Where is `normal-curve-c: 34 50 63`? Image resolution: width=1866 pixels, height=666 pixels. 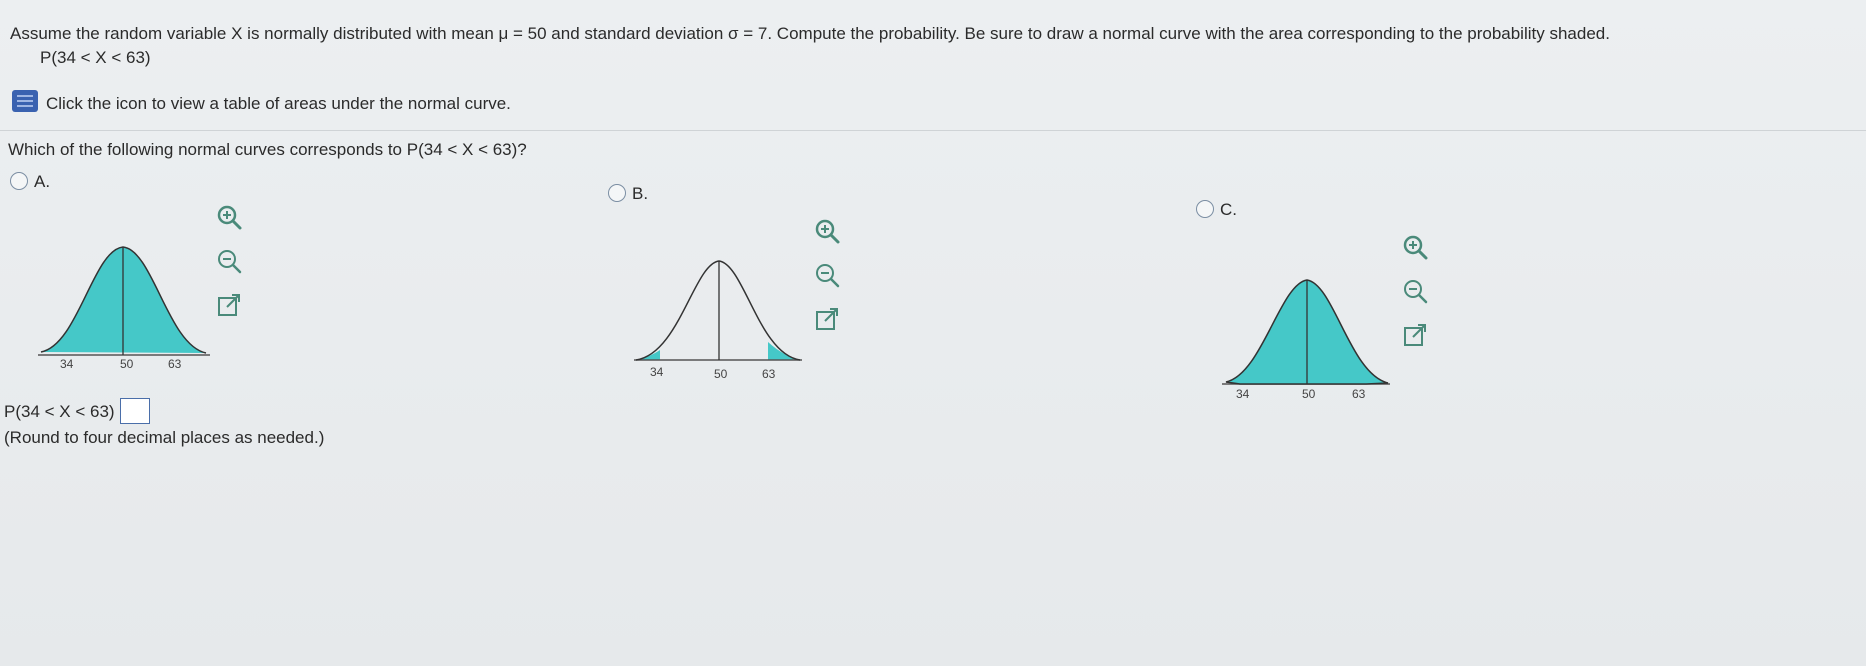 normal-curve-c: 34 50 63 is located at coordinates (1306, 340).